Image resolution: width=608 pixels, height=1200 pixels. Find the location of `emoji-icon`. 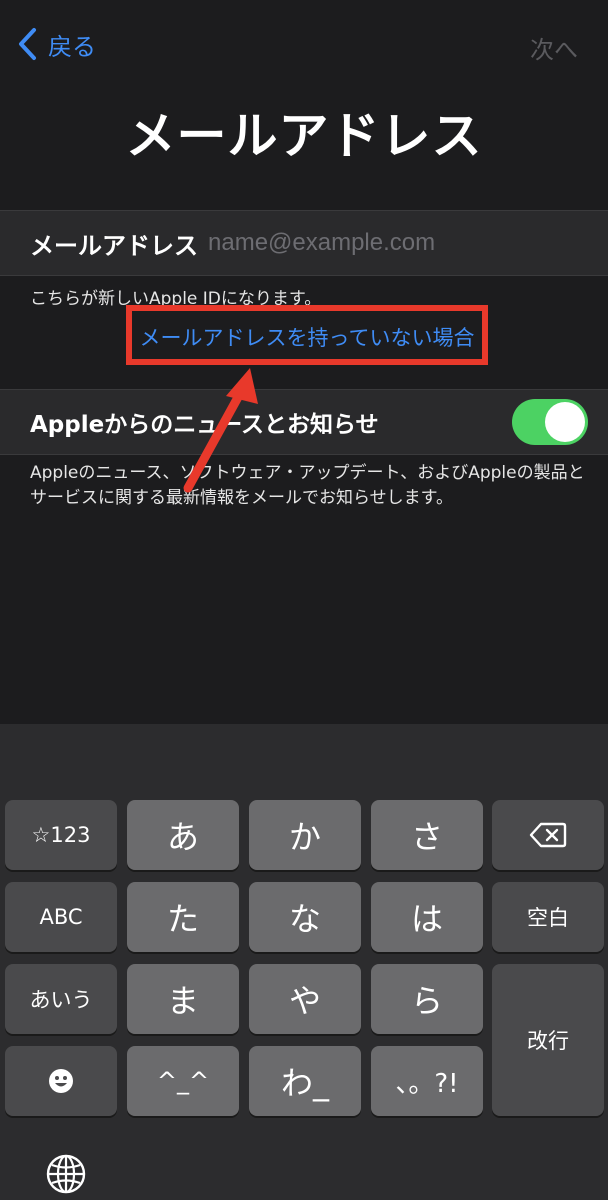

emoji-icon is located at coordinates (61, 1081).